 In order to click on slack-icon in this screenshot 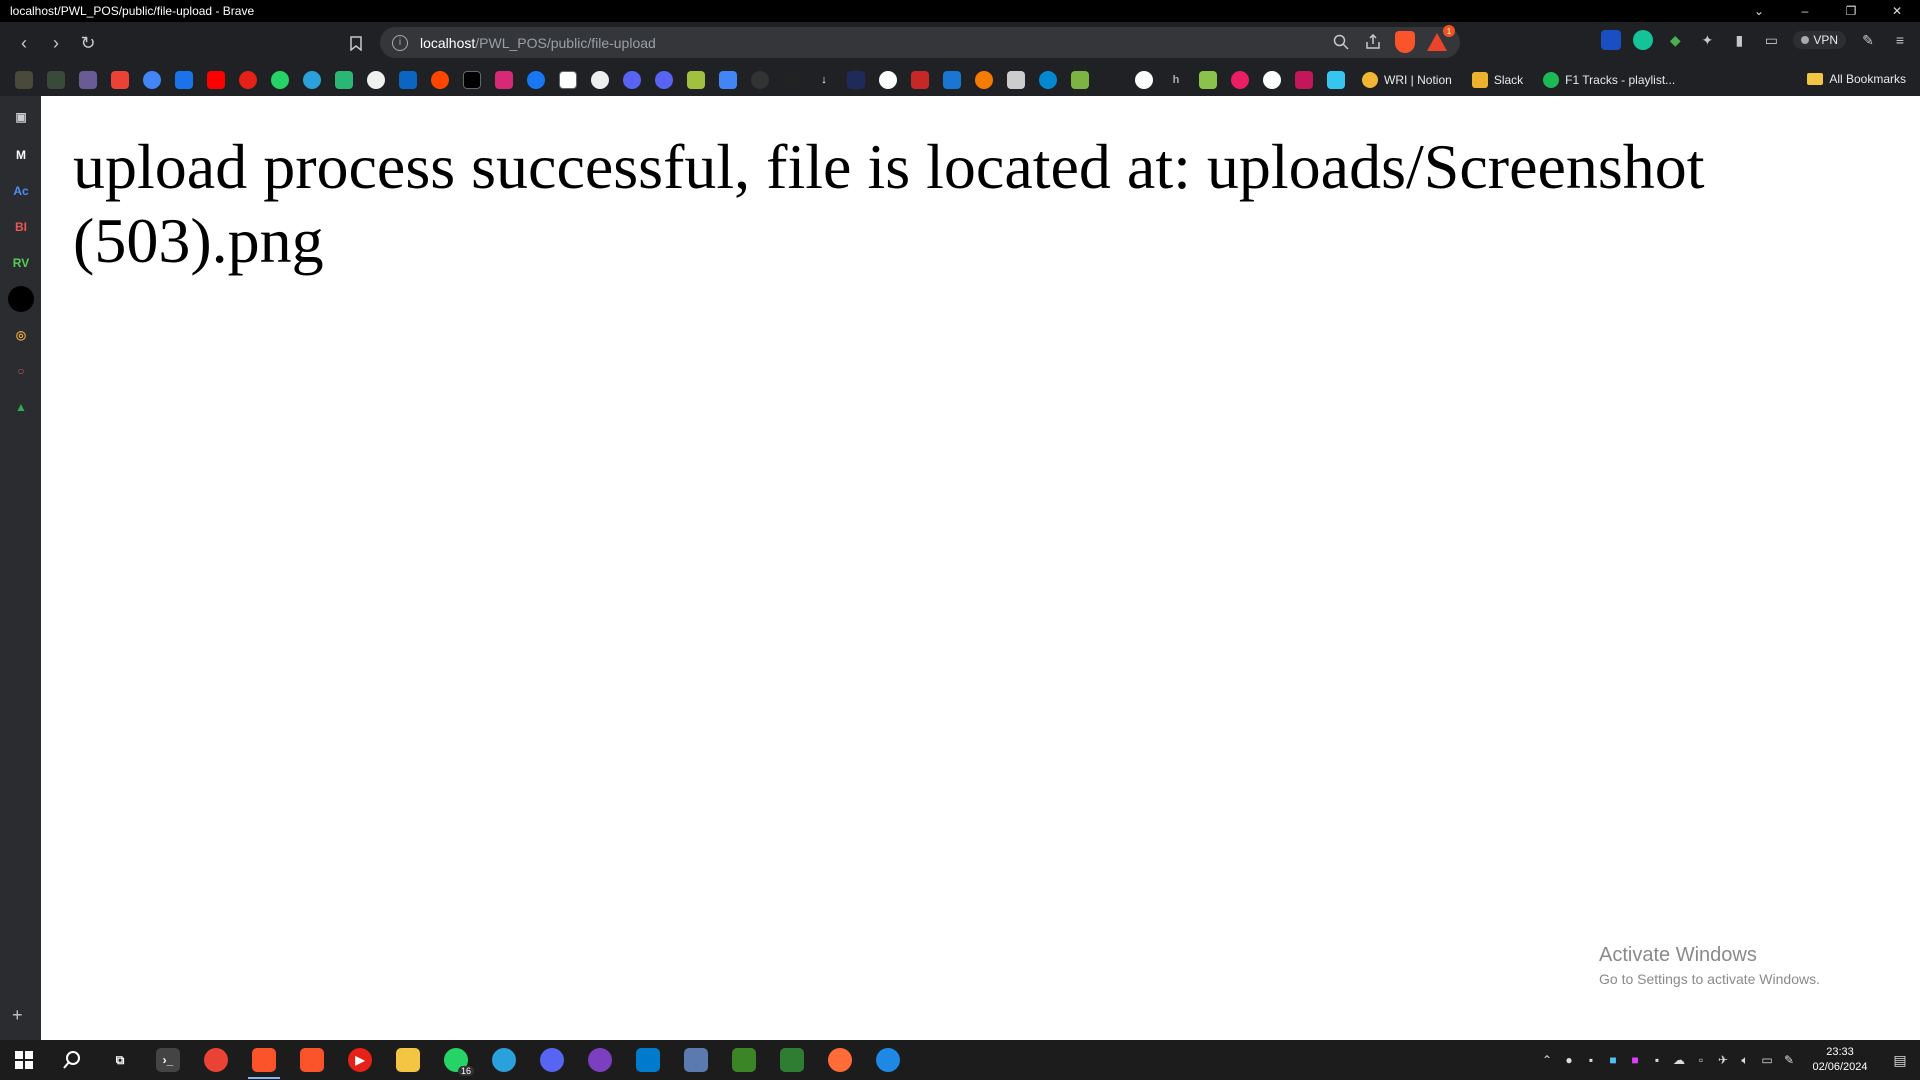, I will do `click(1336, 80)`.